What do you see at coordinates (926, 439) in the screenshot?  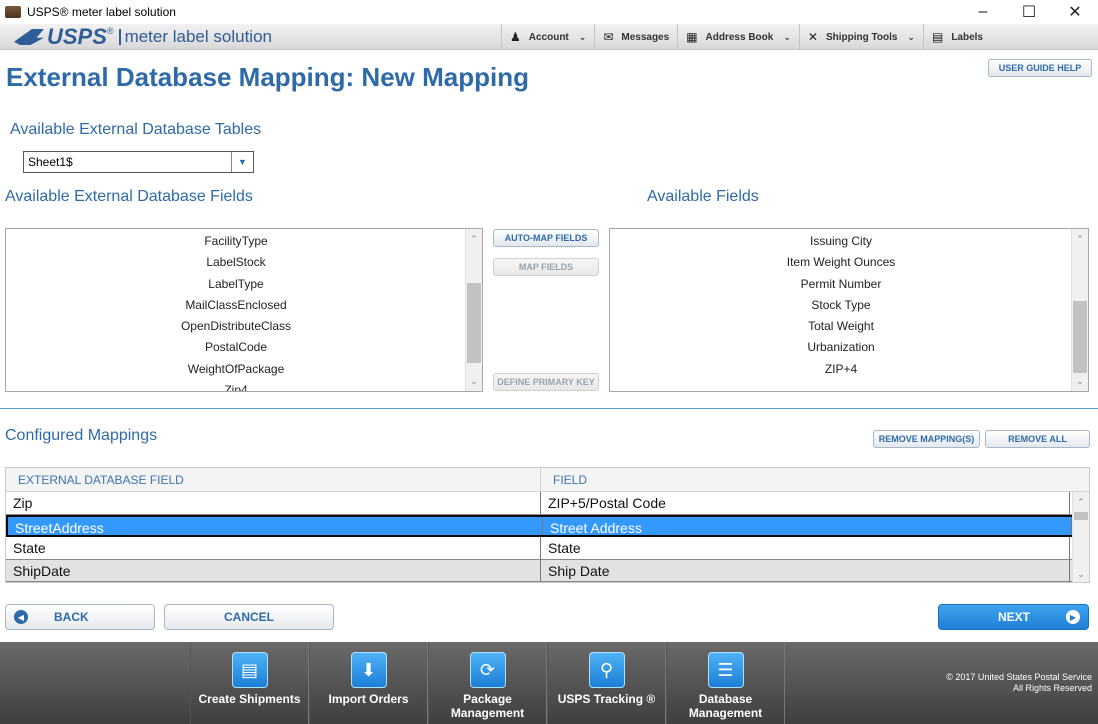 I see `remove-mappings-button: REMOVE MAPPING(S)` at bounding box center [926, 439].